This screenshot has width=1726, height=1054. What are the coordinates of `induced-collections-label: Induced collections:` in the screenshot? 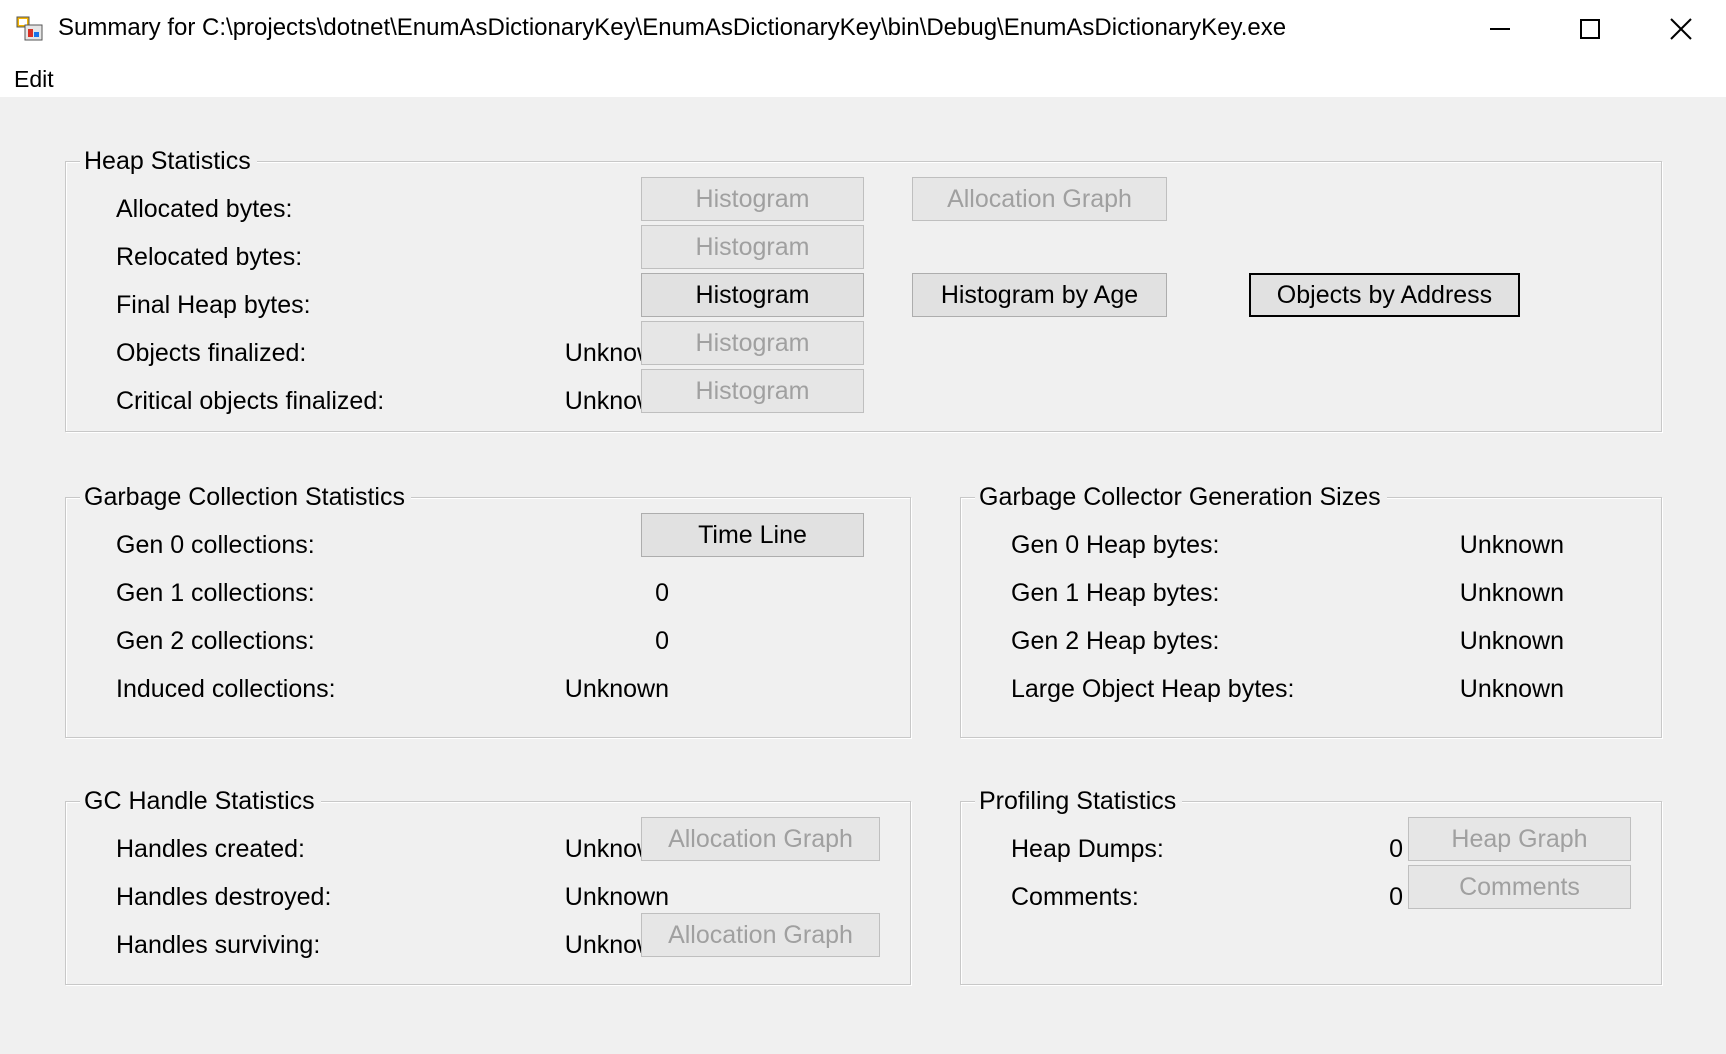 It's located at (226, 689).